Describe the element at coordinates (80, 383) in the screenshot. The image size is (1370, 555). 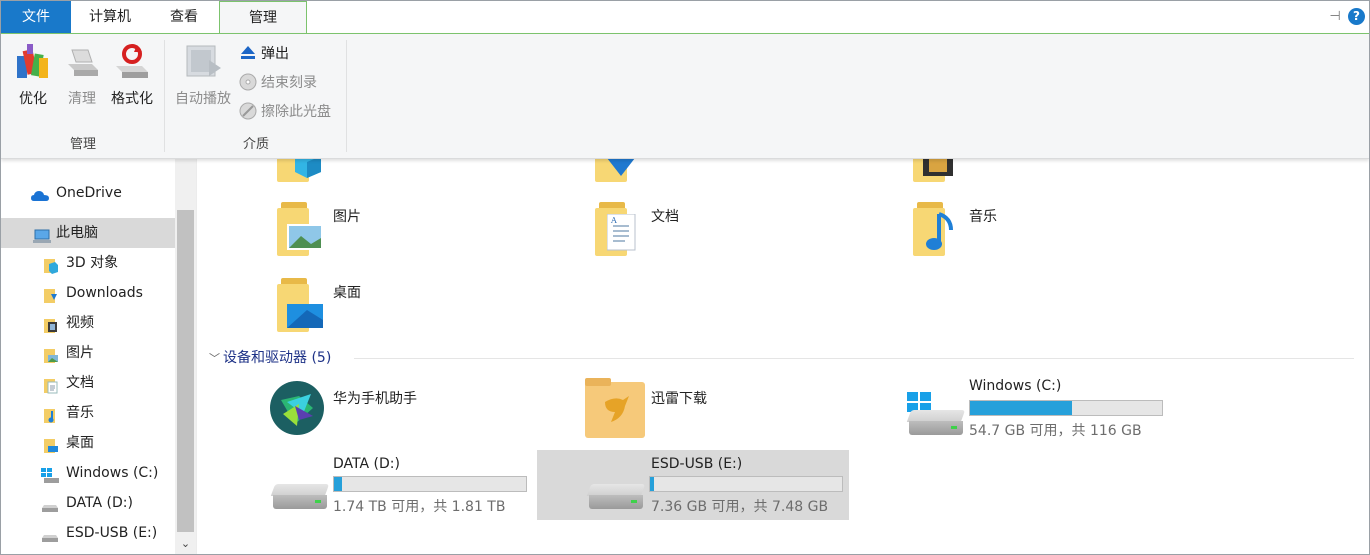
I see `nav-label: 文档` at that location.